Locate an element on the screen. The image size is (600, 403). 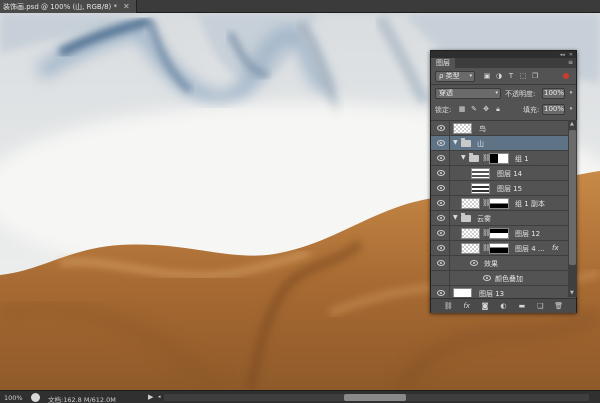
status-info-icon is located at coordinates (35, 397).